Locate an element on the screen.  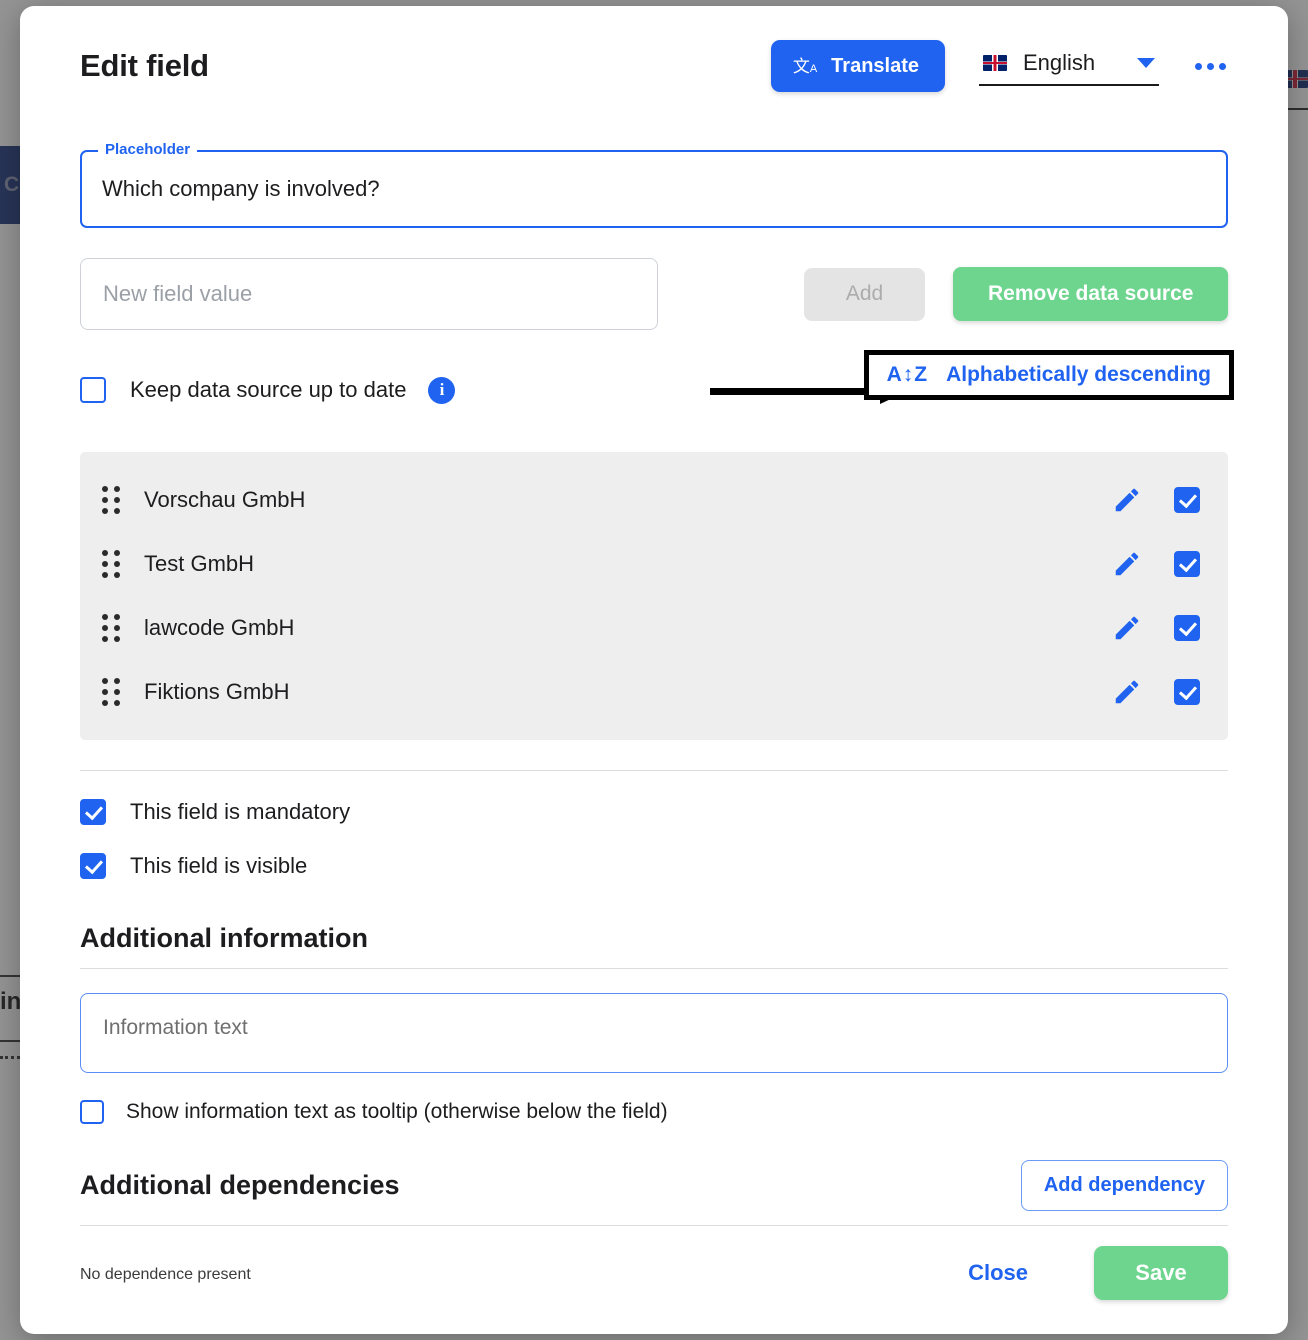
list-item-label: Vorschau GmbH is located at coordinates (225, 499).